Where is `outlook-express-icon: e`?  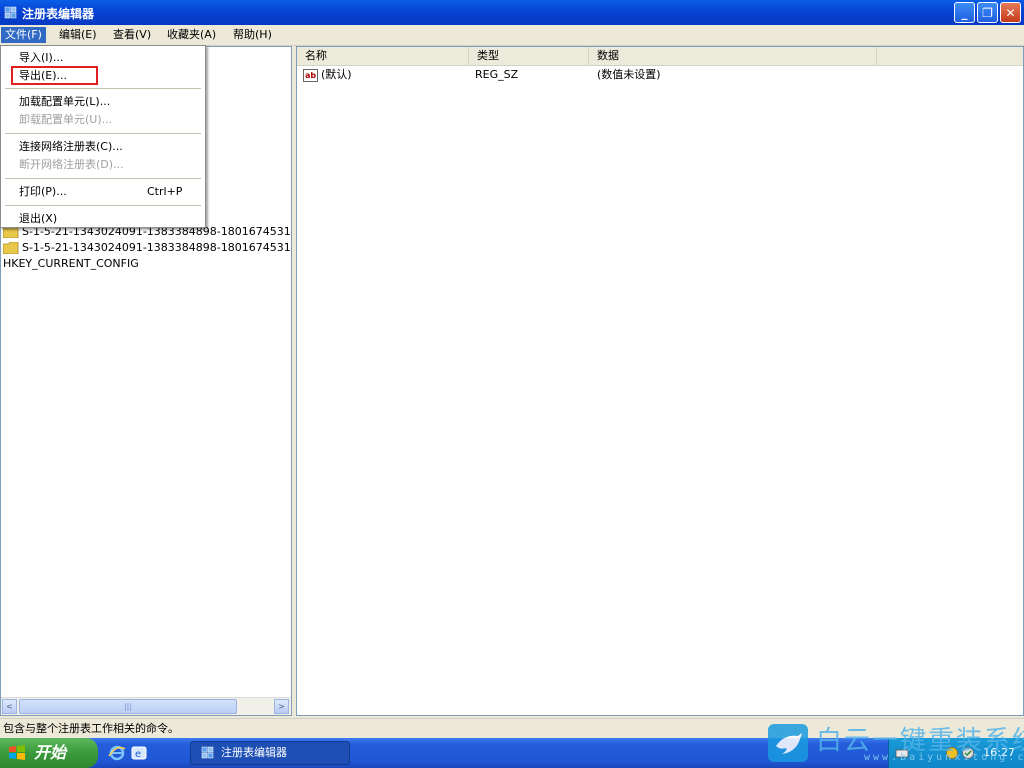
outlook-express-icon: e is located at coordinates (139, 753).